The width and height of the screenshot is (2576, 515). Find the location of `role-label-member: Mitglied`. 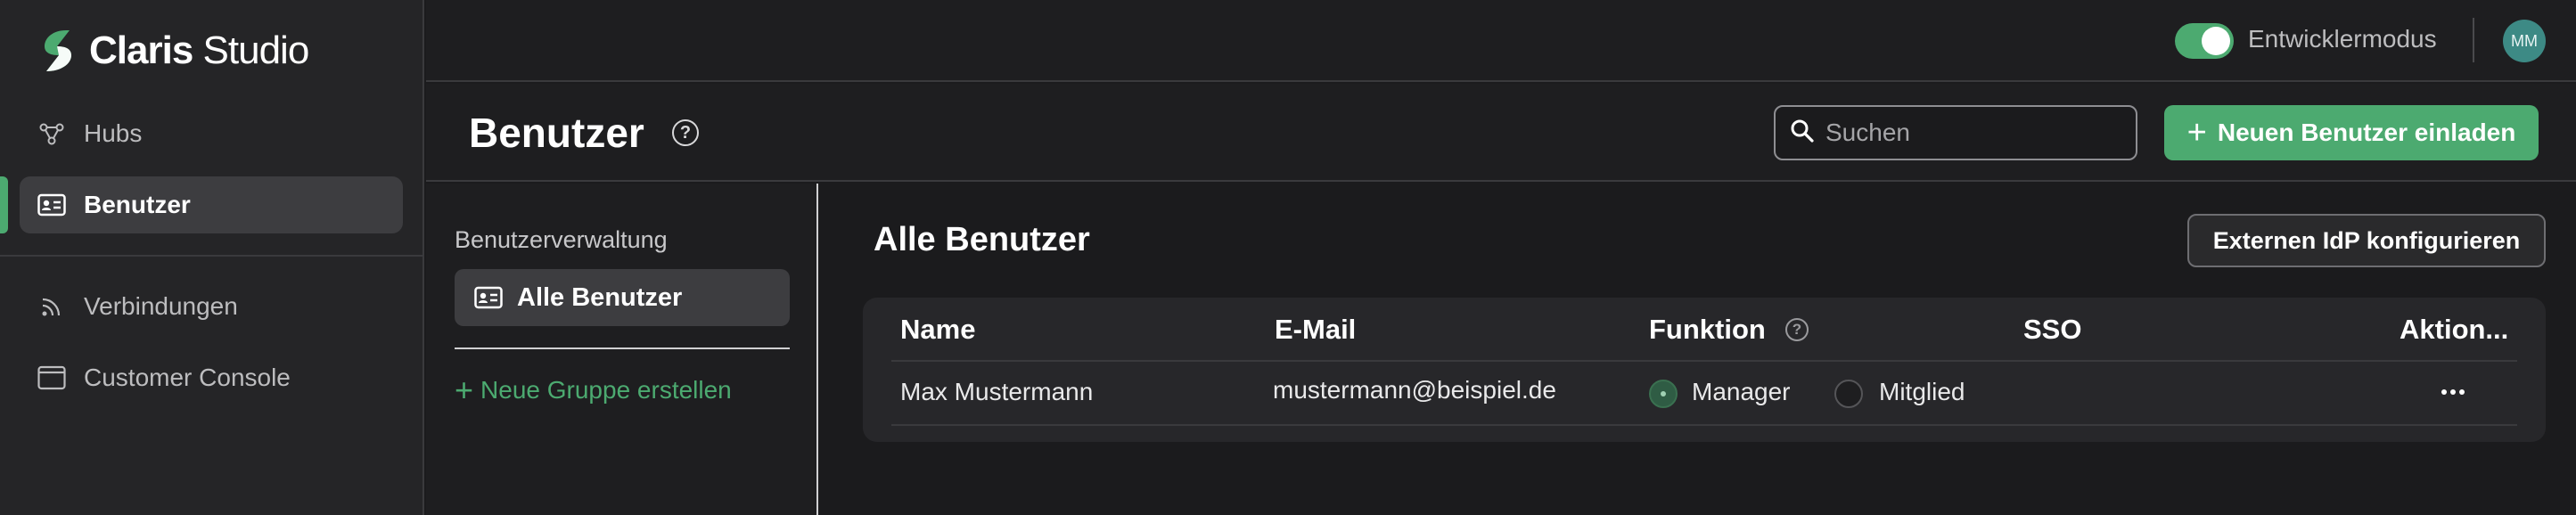

role-label-member: Mitglied is located at coordinates (1922, 391).